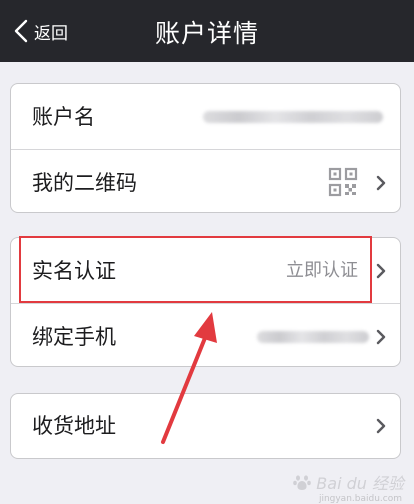  I want to click on phone-number-value-obscured, so click(313, 337).